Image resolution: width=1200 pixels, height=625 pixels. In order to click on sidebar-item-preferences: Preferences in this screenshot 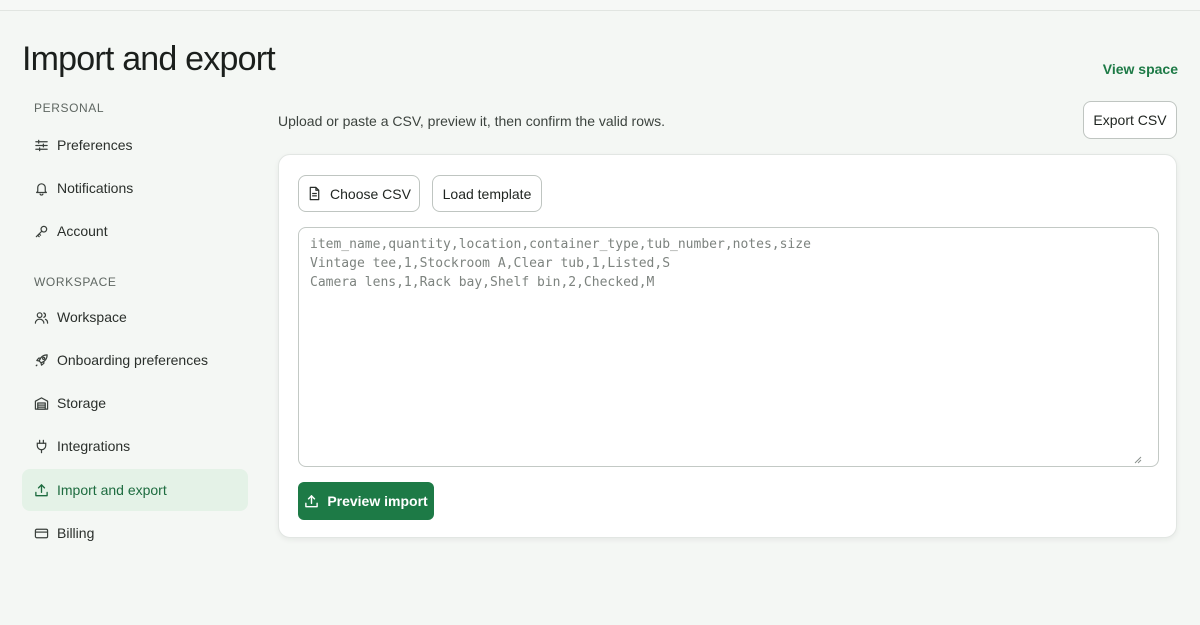, I will do `click(135, 145)`.